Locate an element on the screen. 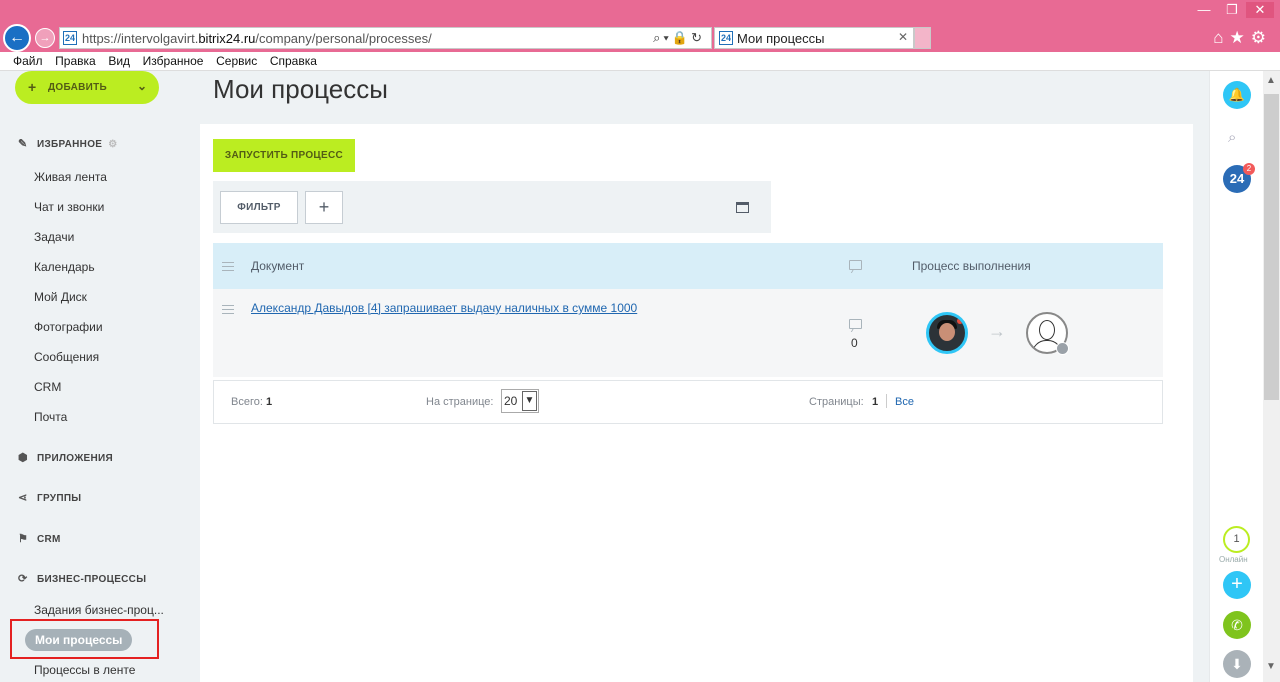 This screenshot has width=1280, height=682. comments-column-icon is located at coordinates (855, 265).